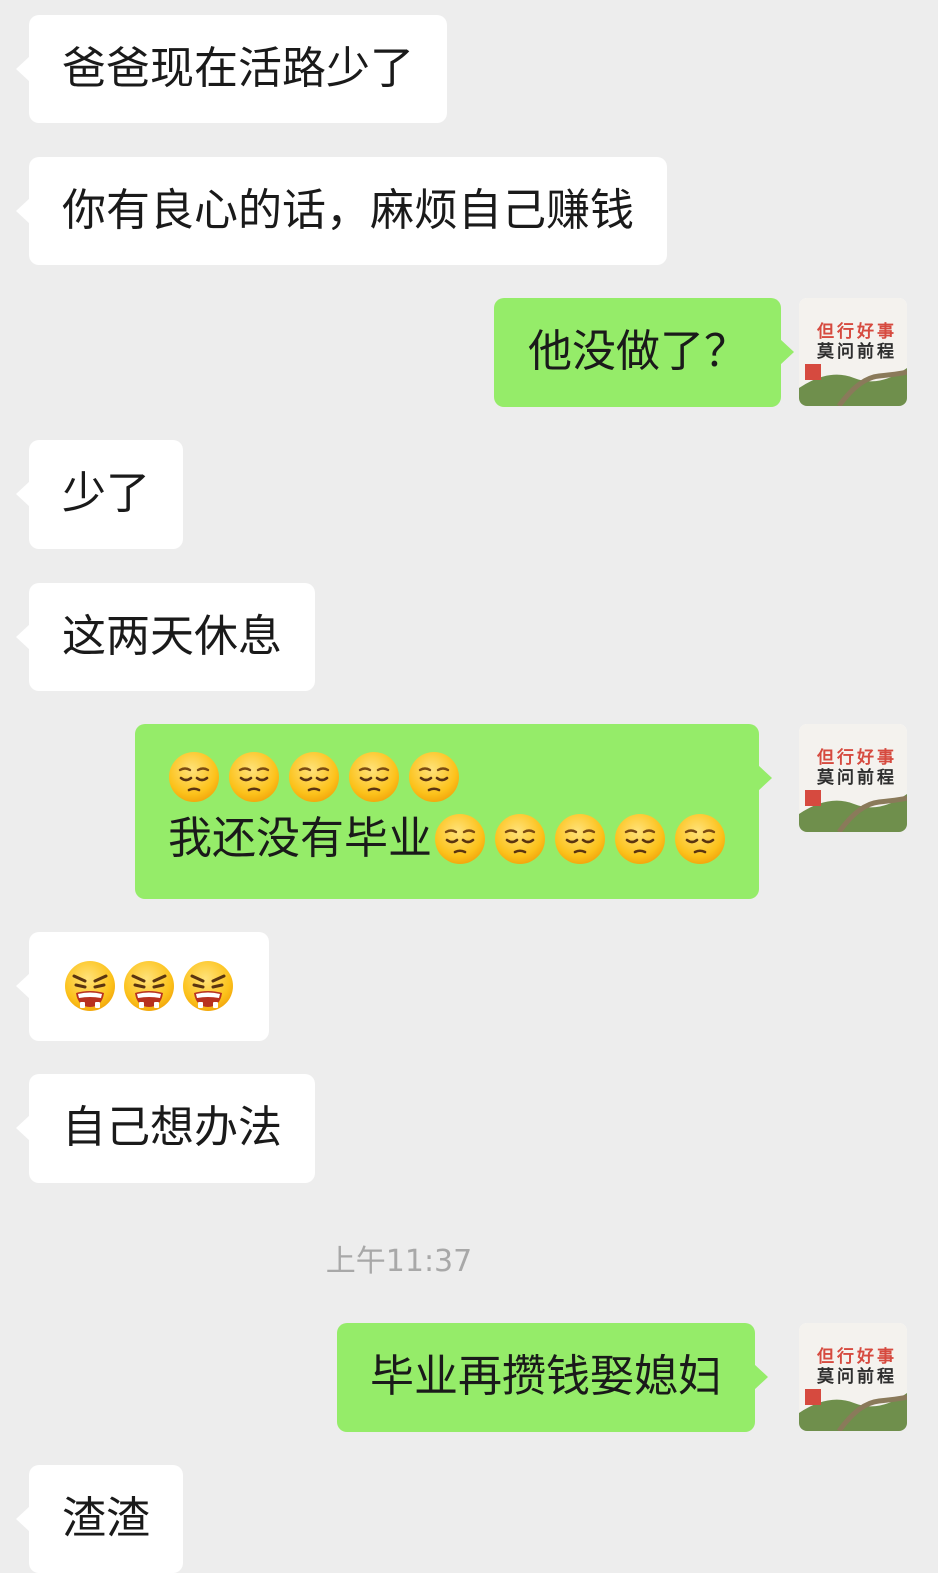 This screenshot has width=938, height=1573. What do you see at coordinates (106, 1518) in the screenshot?
I see `message-text: 渣渣` at bounding box center [106, 1518].